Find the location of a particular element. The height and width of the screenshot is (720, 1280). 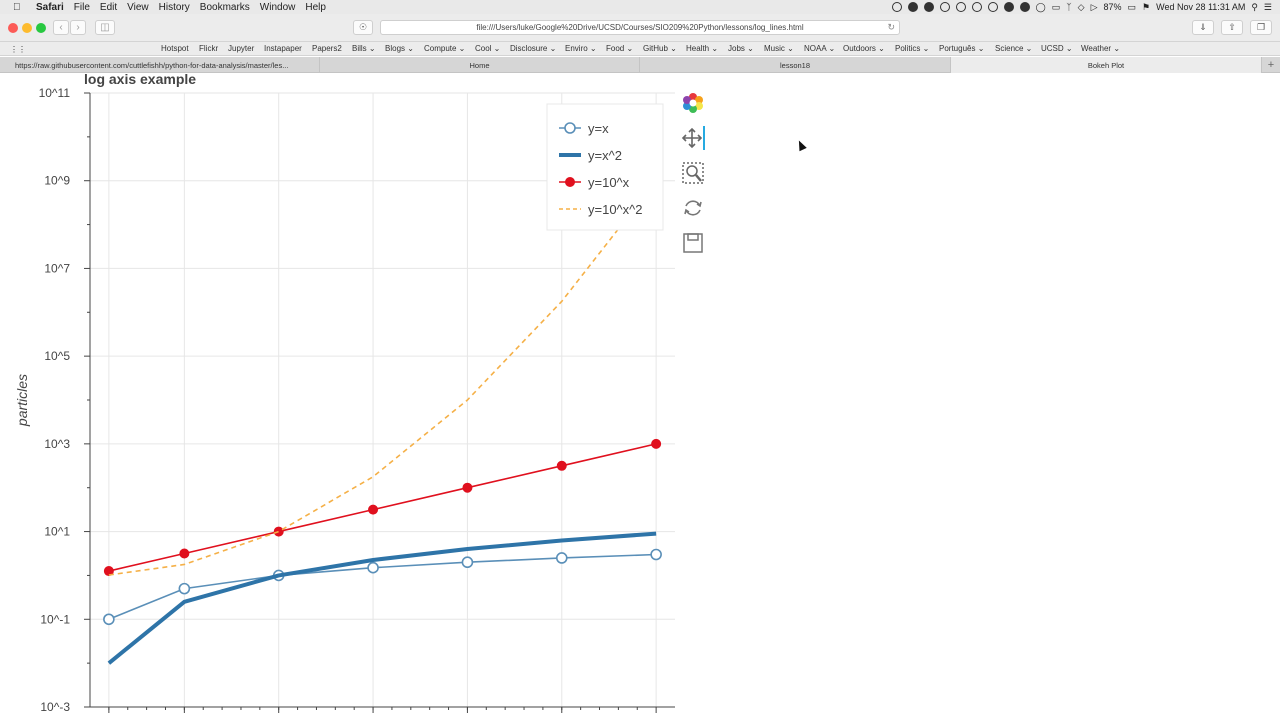

series-y-10-x is located at coordinates (382, 507).